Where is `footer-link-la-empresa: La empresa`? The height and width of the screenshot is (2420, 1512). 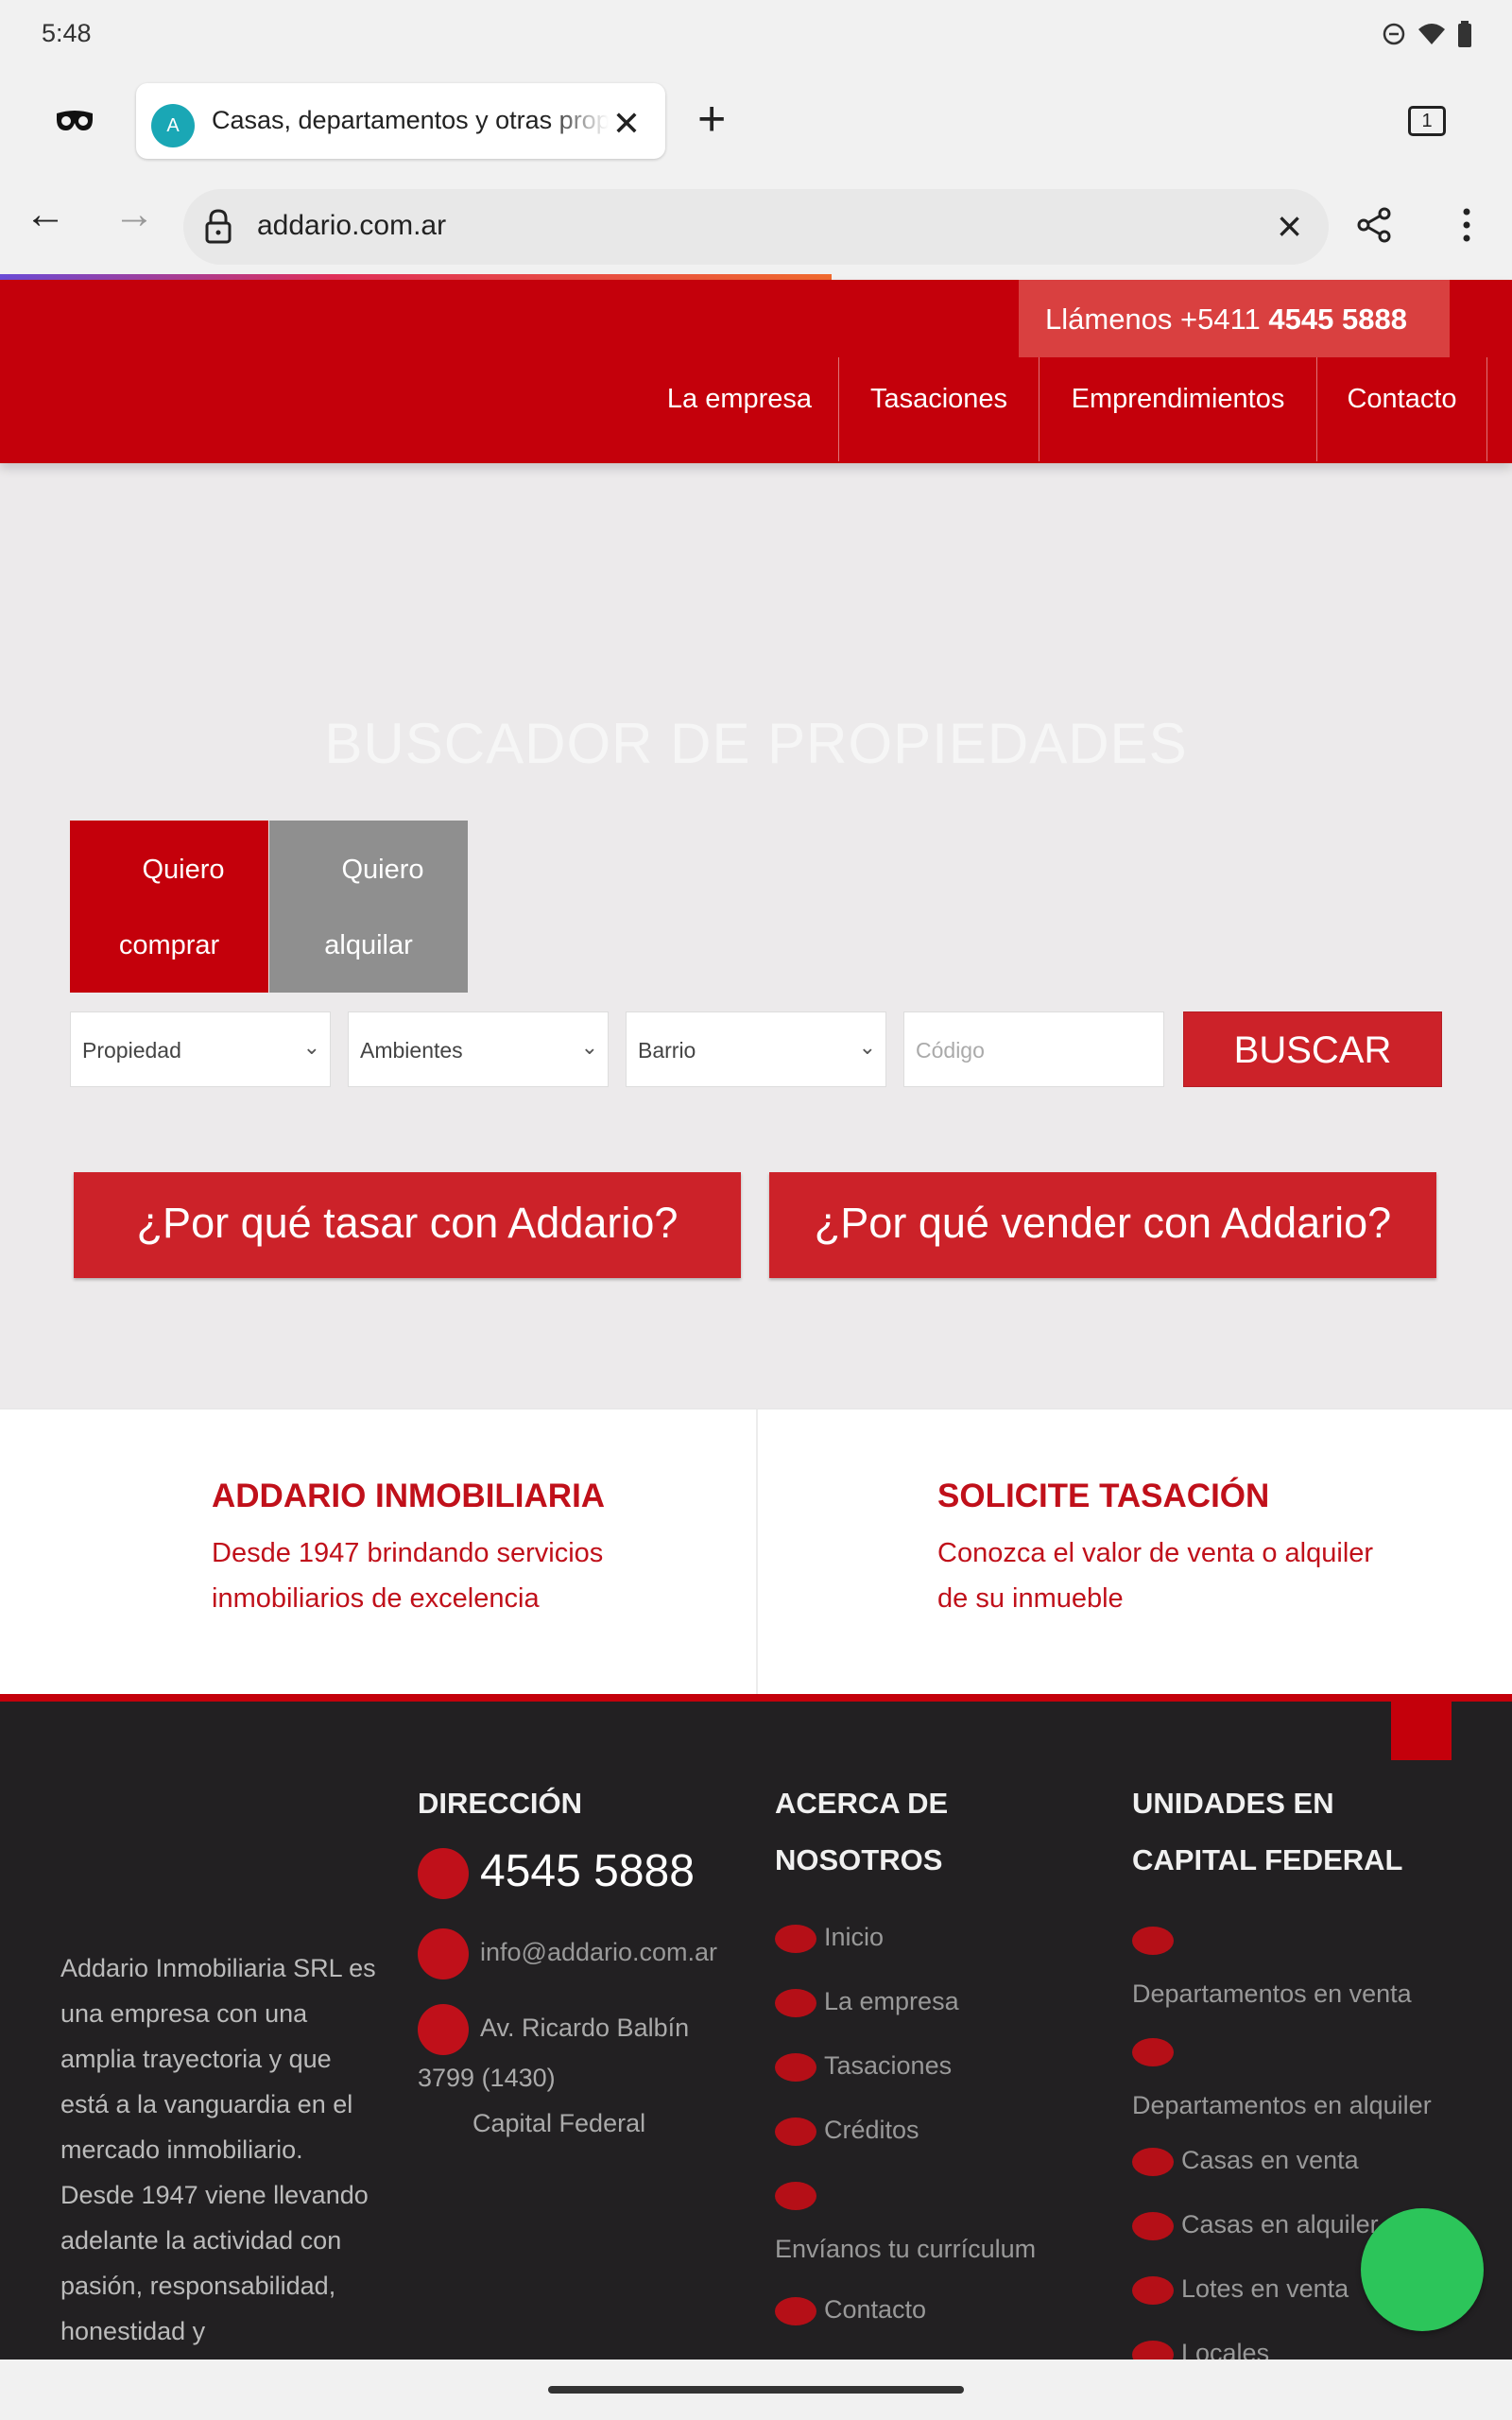
footer-link-la-empresa: La empresa is located at coordinates (867, 2002).